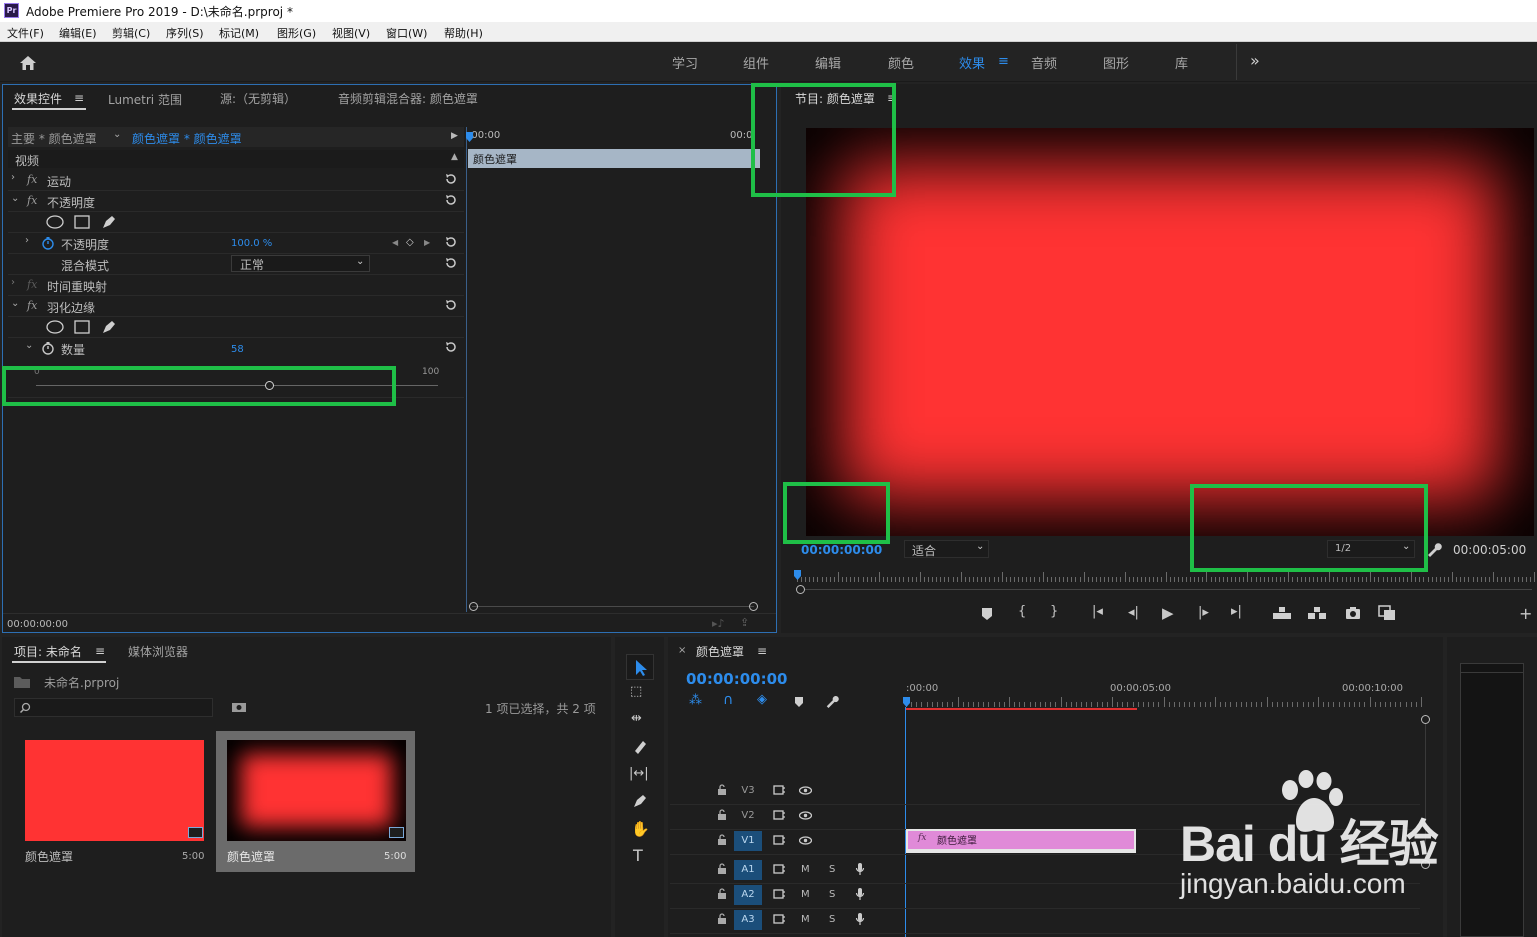  What do you see at coordinates (187, 138) in the screenshot?
I see `clip-label: 颜色遮罩 * 颜色遮罩` at bounding box center [187, 138].